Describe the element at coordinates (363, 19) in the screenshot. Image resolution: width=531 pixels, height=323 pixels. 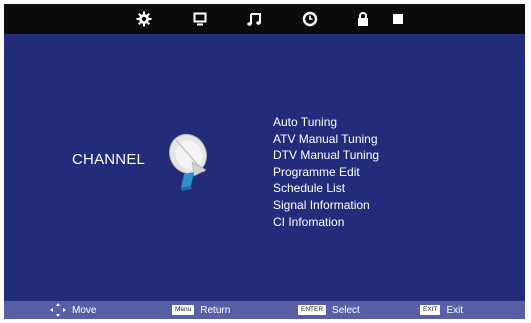
I see `lock-icon` at that location.